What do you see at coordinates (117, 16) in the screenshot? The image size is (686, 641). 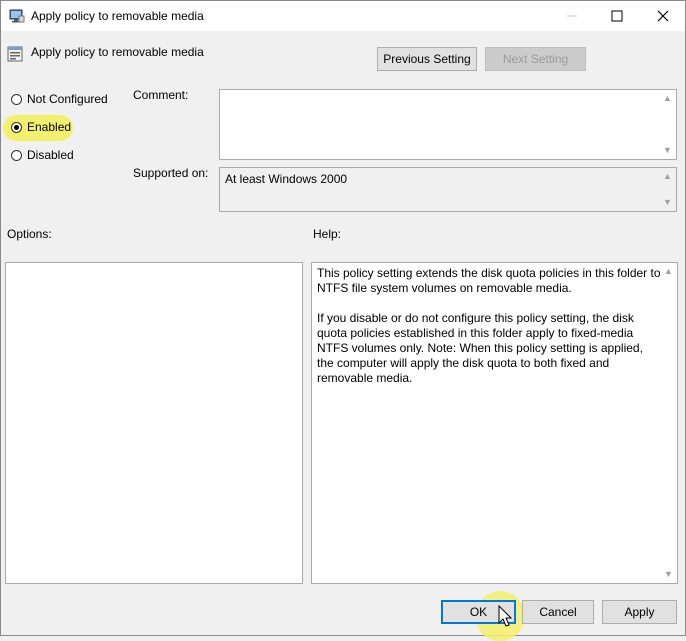 I see `window-title: Apply policy to removable media` at bounding box center [117, 16].